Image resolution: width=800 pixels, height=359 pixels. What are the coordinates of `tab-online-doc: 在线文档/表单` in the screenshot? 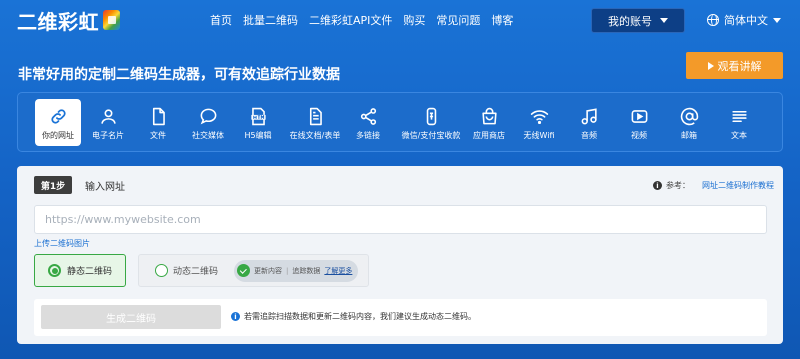 It's located at (315, 122).